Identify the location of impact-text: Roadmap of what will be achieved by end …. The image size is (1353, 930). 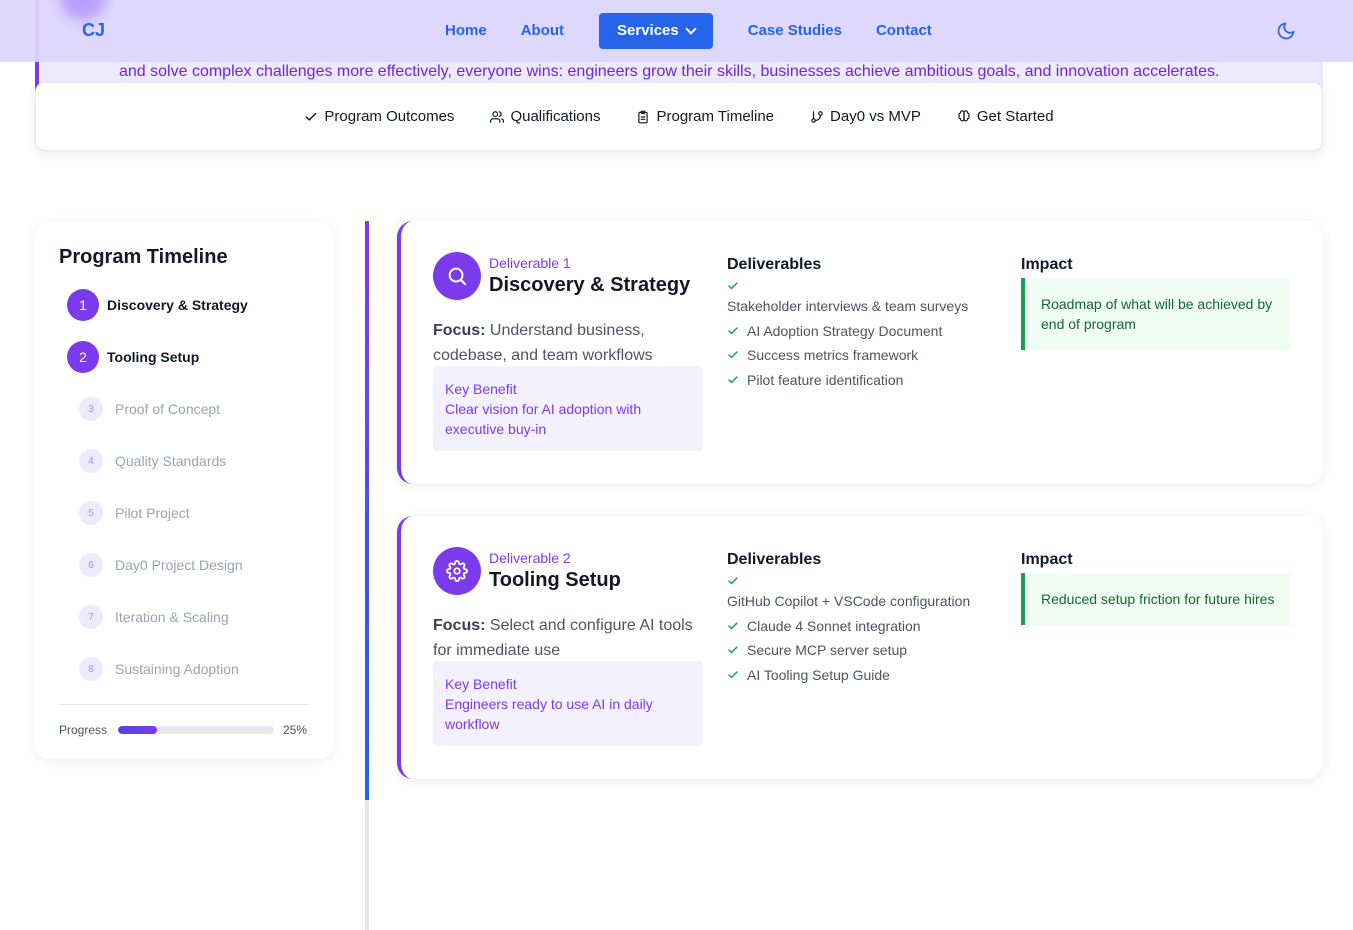
(1156, 314).